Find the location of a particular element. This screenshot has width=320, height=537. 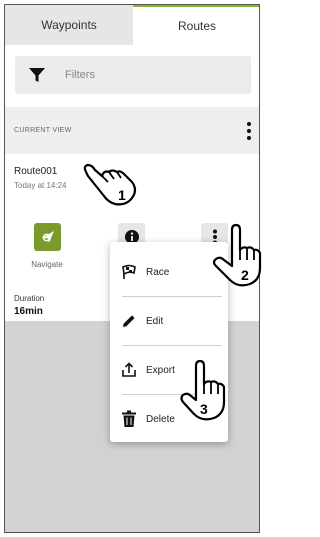

menu-item-label: Race is located at coordinates (158, 272).